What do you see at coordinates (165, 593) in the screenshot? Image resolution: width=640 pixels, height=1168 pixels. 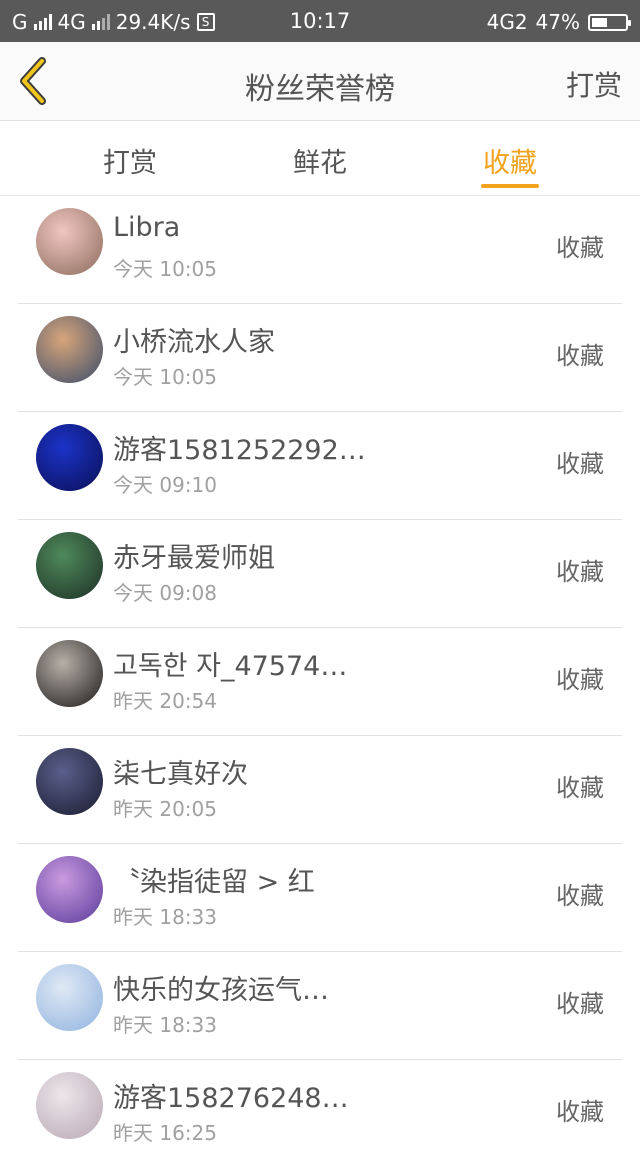 I see `fan-time: 今天 09:08` at bounding box center [165, 593].